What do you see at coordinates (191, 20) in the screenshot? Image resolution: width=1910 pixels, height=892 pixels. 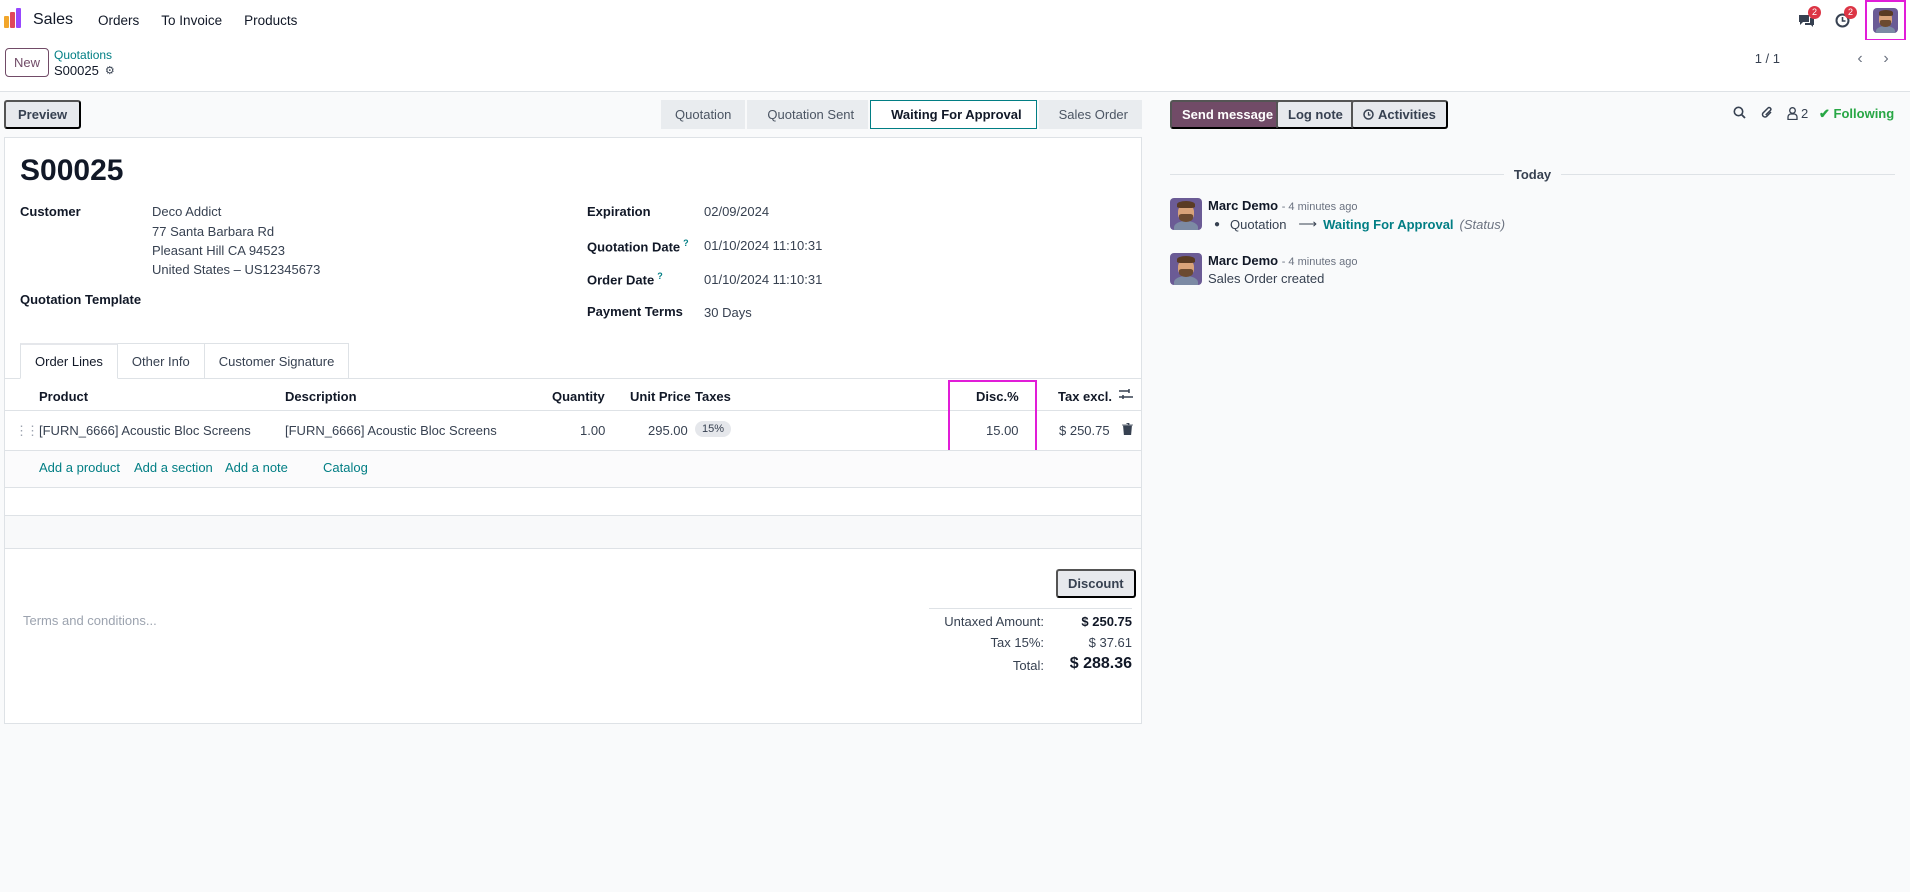 I see `menu-to-invoice: To Invoice` at bounding box center [191, 20].